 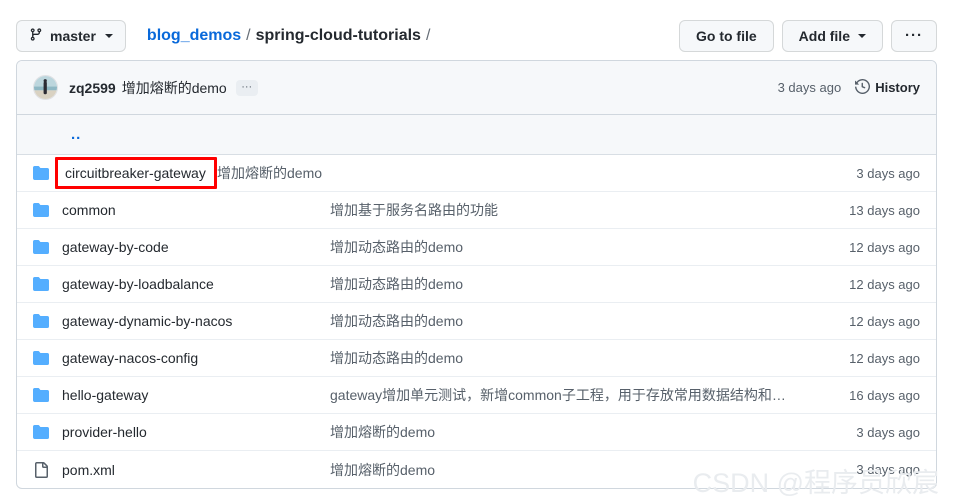 What do you see at coordinates (41, 469) in the screenshot?
I see `file-icon` at bounding box center [41, 469].